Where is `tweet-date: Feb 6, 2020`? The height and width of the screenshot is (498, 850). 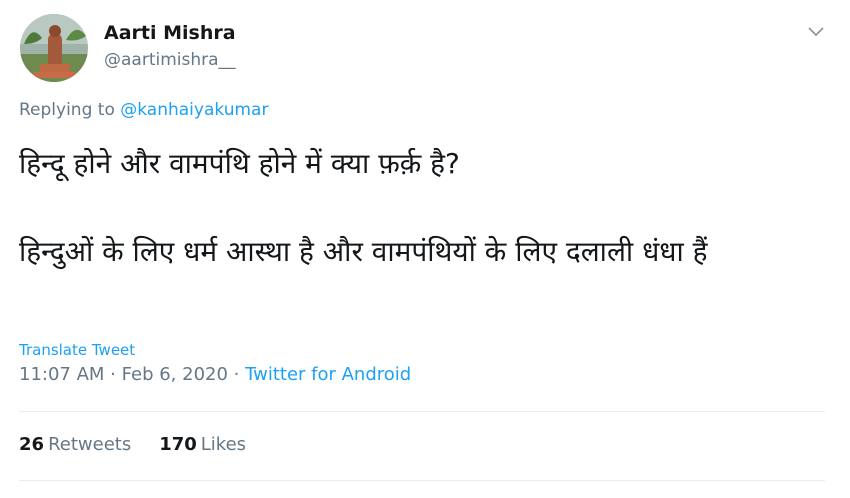 tweet-date: Feb 6, 2020 is located at coordinates (175, 374).